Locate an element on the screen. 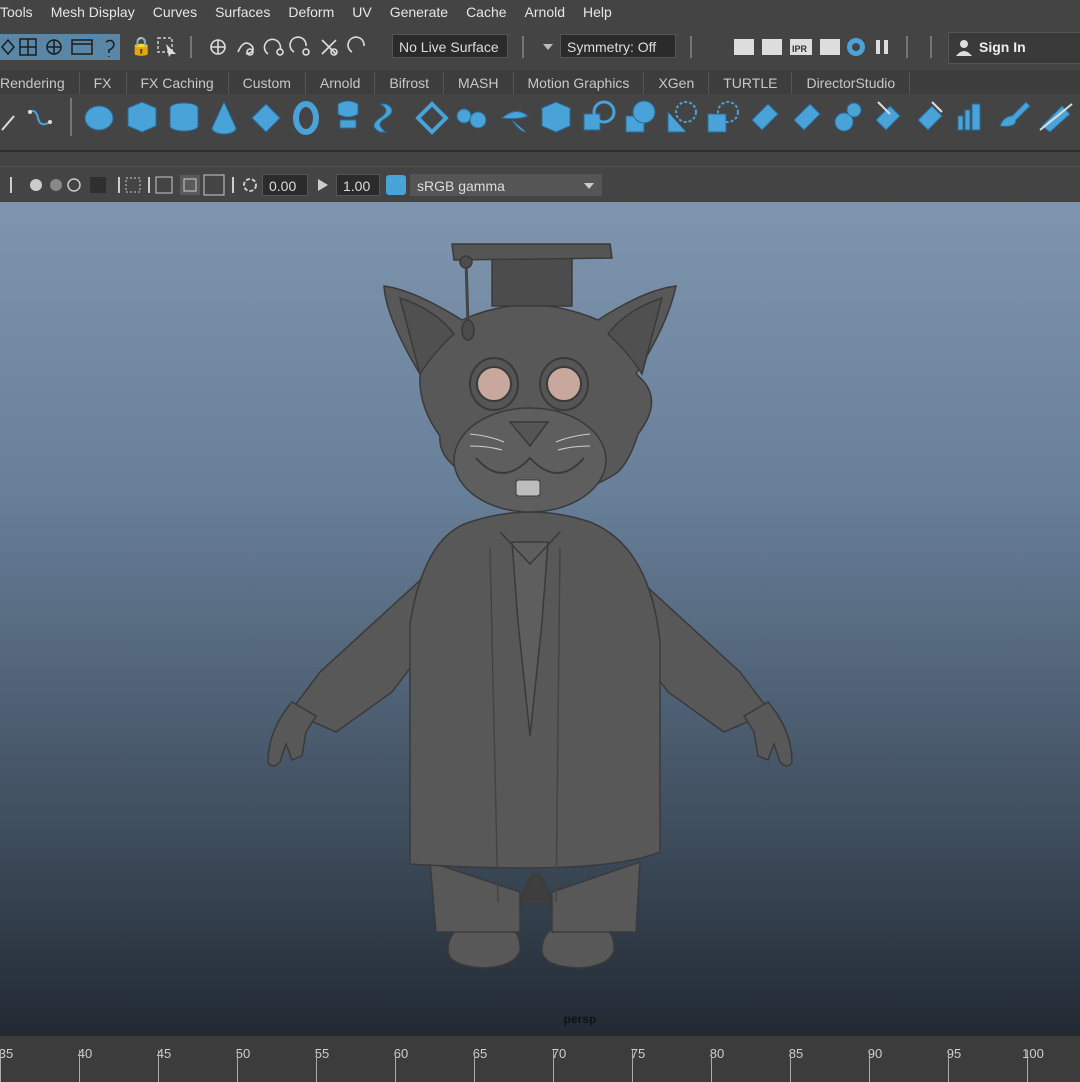 The width and height of the screenshot is (1080, 1082). timeline-tick-label: 100 is located at coordinates (1033, 1053).